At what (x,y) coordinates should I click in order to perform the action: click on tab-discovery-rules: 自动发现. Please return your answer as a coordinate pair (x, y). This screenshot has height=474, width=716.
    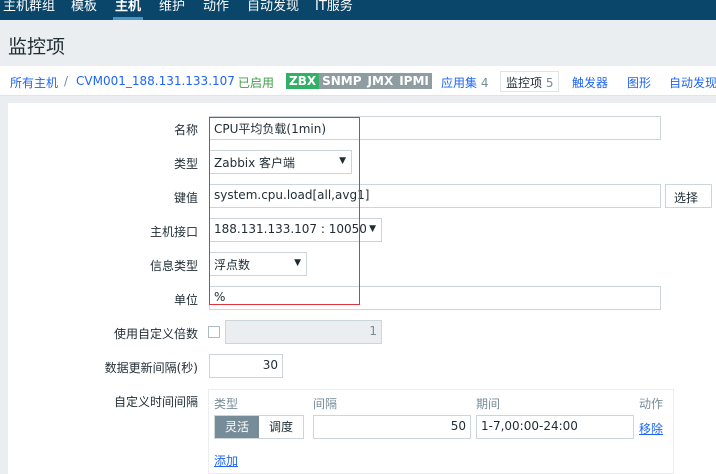
    Looking at the image, I should click on (692, 82).